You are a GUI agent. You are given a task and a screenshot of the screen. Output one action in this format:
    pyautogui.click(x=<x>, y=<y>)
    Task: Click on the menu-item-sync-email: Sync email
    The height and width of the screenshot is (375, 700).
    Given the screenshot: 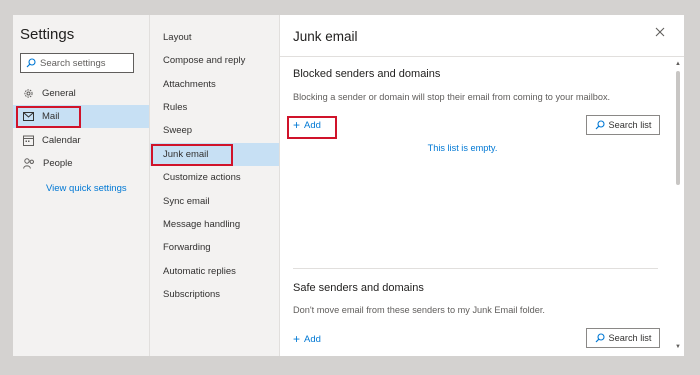 What is the action you would take?
    pyautogui.click(x=215, y=201)
    